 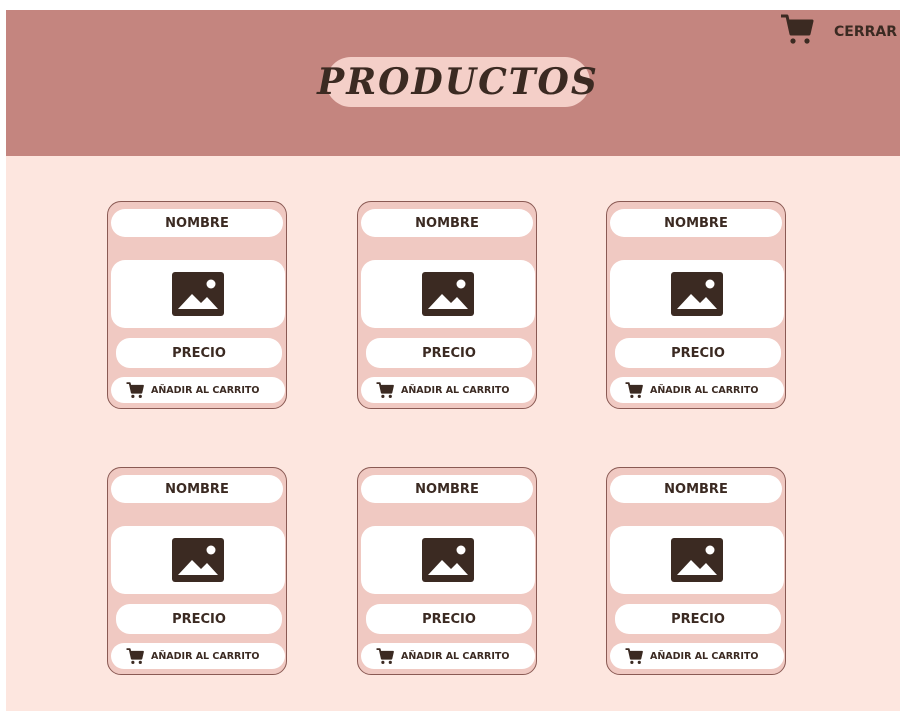 What do you see at coordinates (865, 32) in the screenshot?
I see `close-button: CERRAR` at bounding box center [865, 32].